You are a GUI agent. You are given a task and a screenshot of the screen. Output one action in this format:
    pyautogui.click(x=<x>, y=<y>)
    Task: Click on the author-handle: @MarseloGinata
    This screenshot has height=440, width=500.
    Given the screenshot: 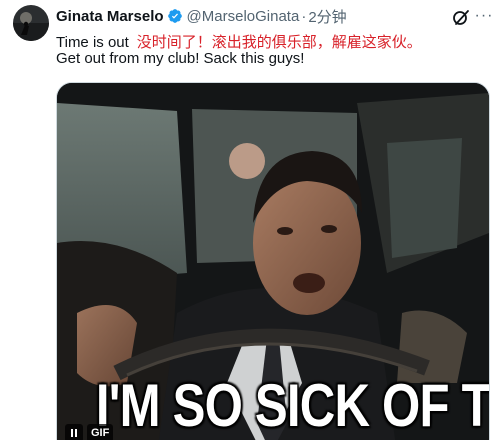 What is the action you would take?
    pyautogui.click(x=243, y=16)
    